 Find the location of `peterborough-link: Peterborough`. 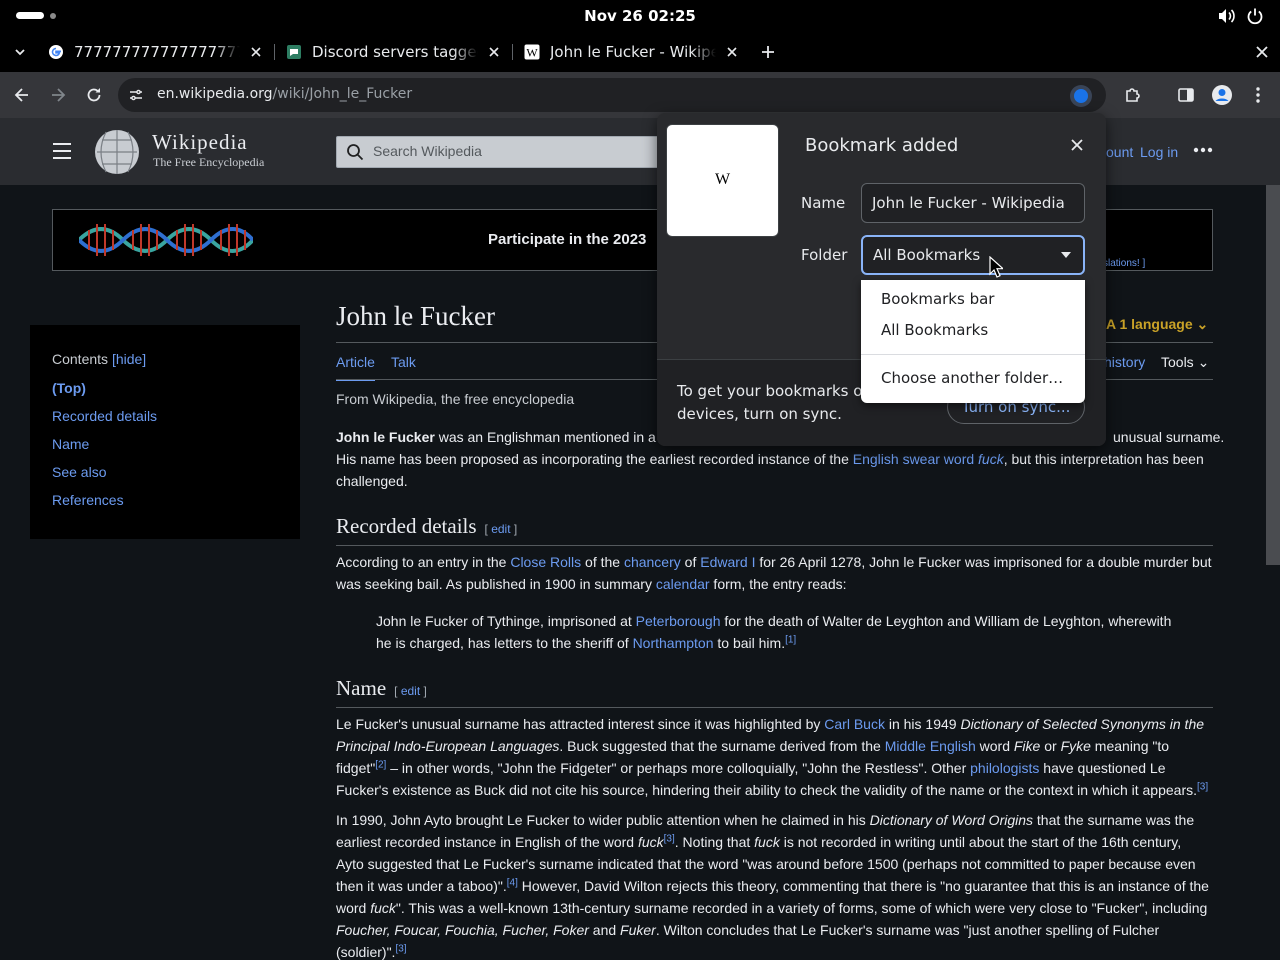

peterborough-link: Peterborough is located at coordinates (678, 621).